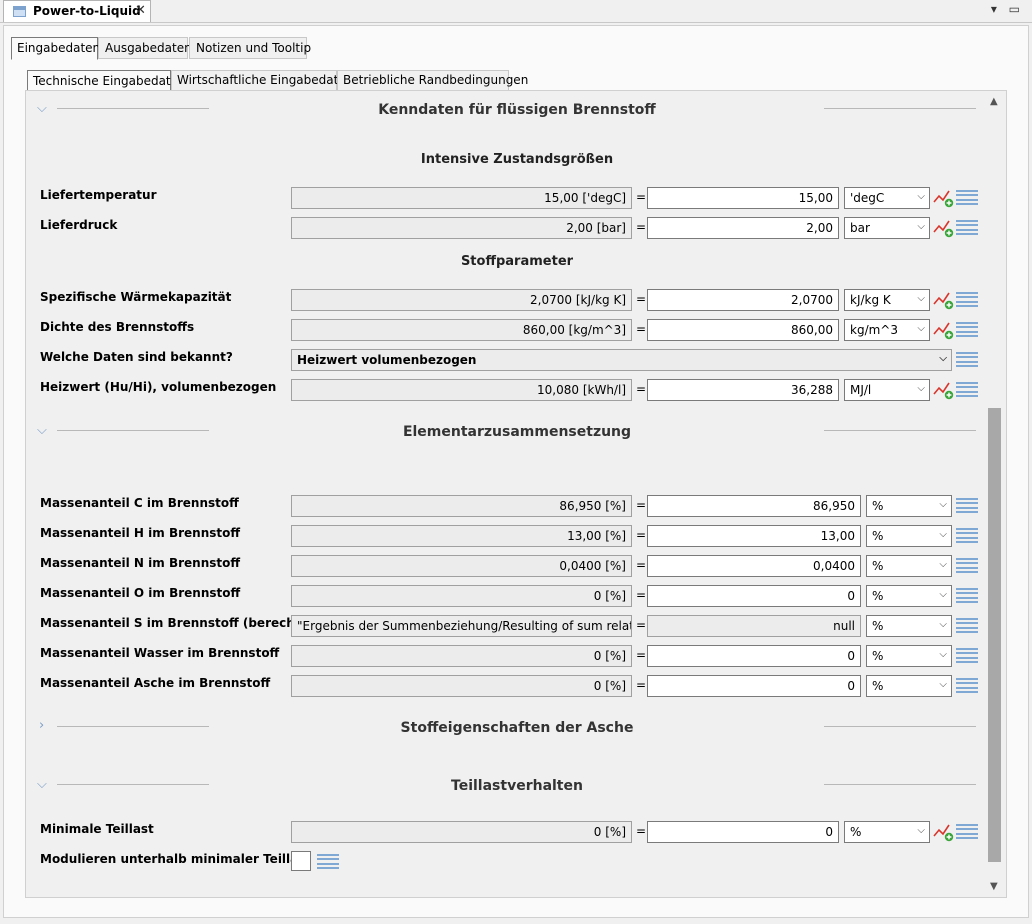 This screenshot has width=1032, height=924. Describe the element at coordinates (994, 886) in the screenshot. I see `scroll-down-icon: ▼` at that location.